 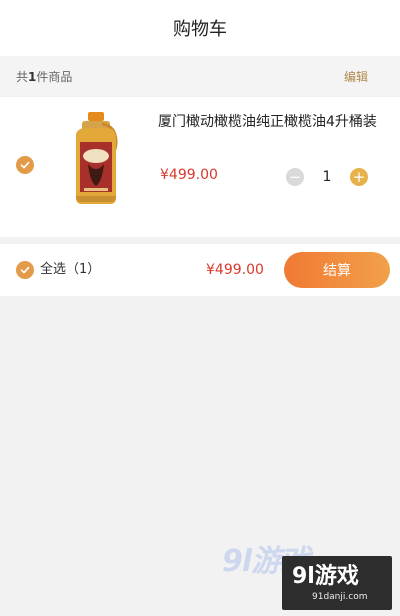 I want to click on product-name: 厦门橄动橄榄油纯正橄榄油4升桶装, so click(x=268, y=122).